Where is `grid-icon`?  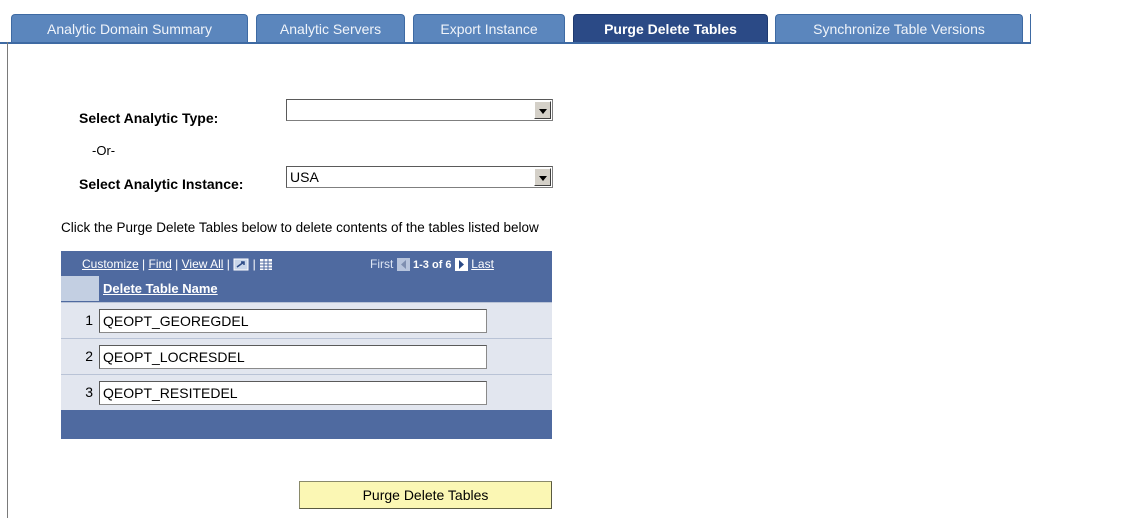
grid-icon is located at coordinates (266, 264).